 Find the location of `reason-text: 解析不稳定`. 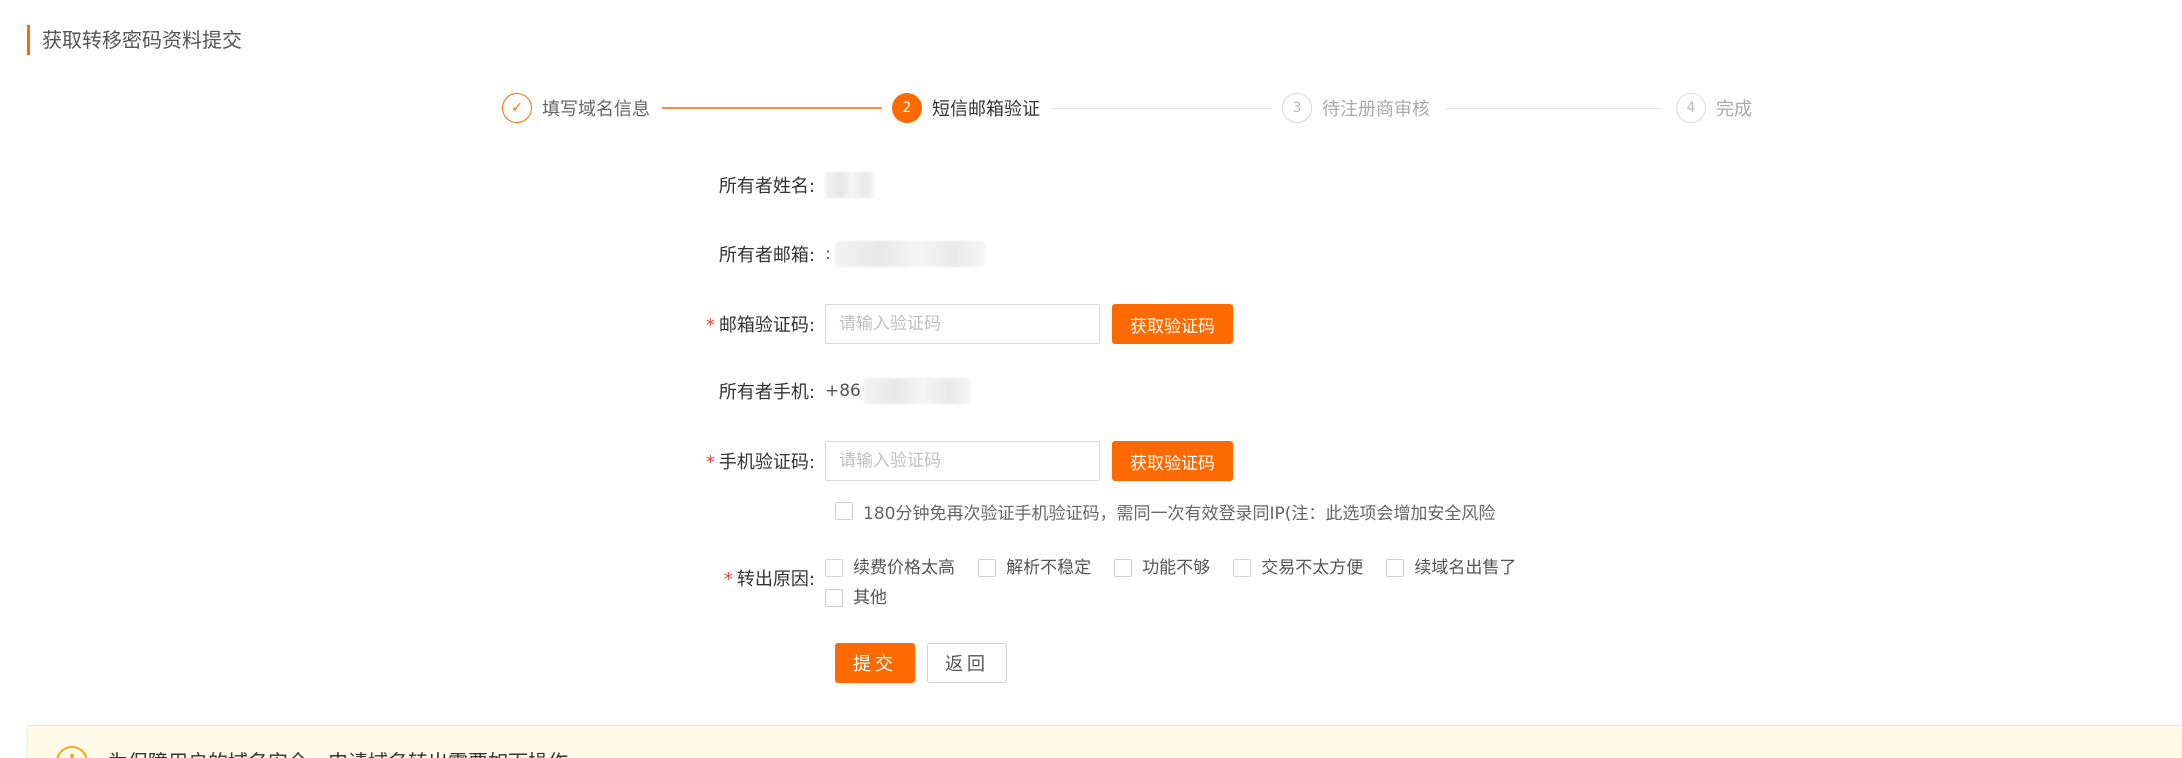

reason-text: 解析不稳定 is located at coordinates (1049, 568).